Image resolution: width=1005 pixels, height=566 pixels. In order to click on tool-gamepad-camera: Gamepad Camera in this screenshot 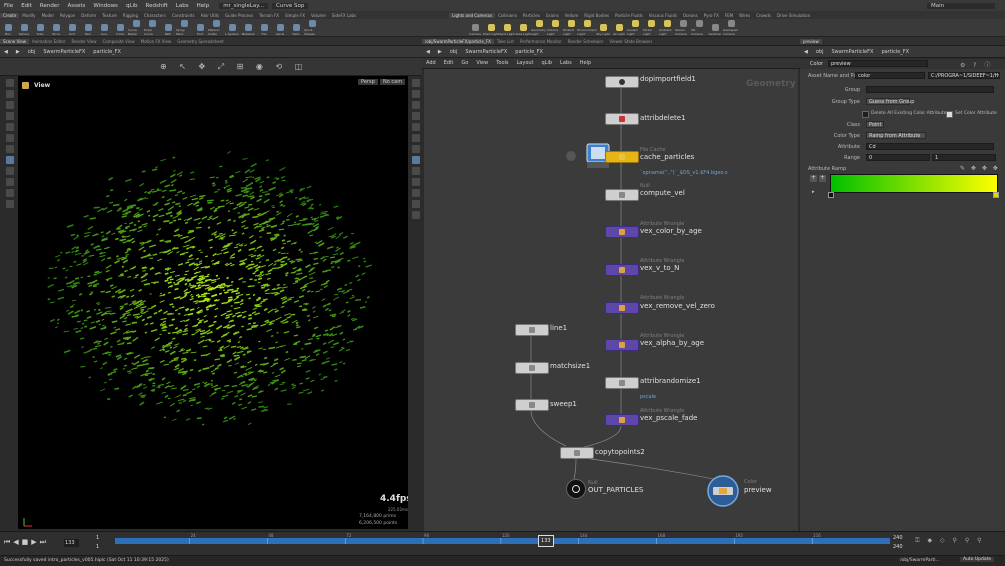, I will do `click(731, 28)`.